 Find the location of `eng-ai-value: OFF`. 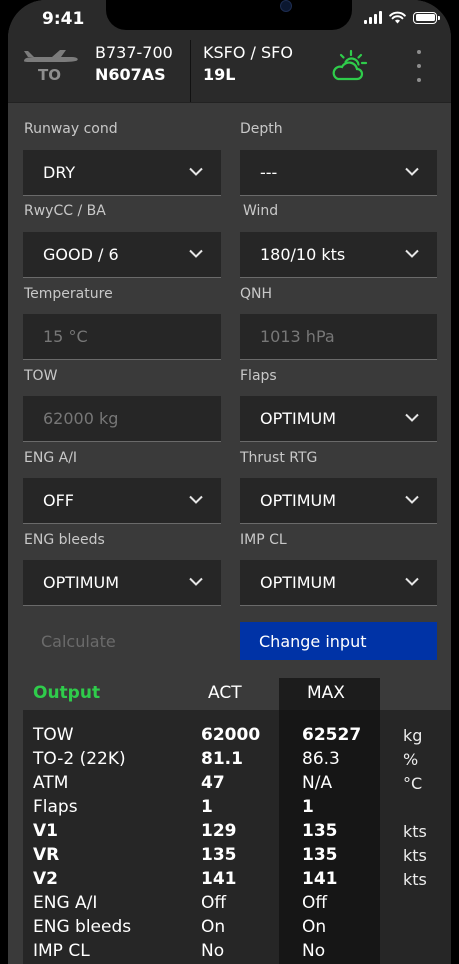

eng-ai-value: OFF is located at coordinates (58, 500).